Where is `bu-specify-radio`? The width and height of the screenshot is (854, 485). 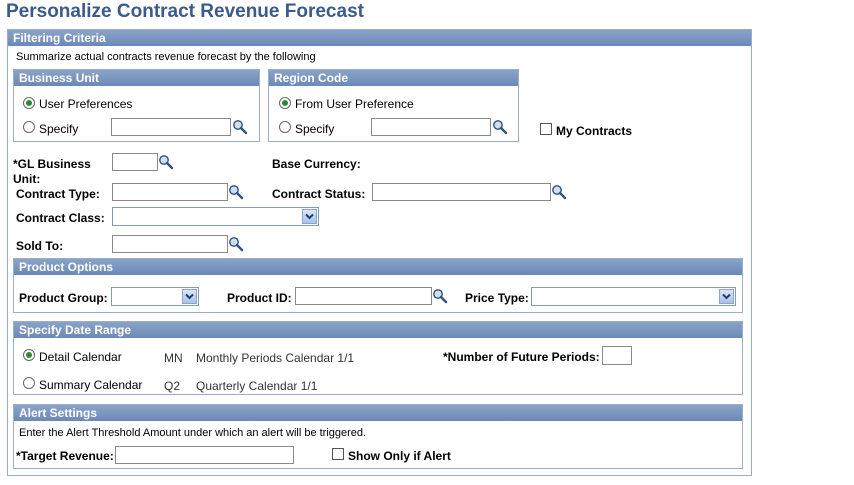 bu-specify-radio is located at coordinates (29, 127).